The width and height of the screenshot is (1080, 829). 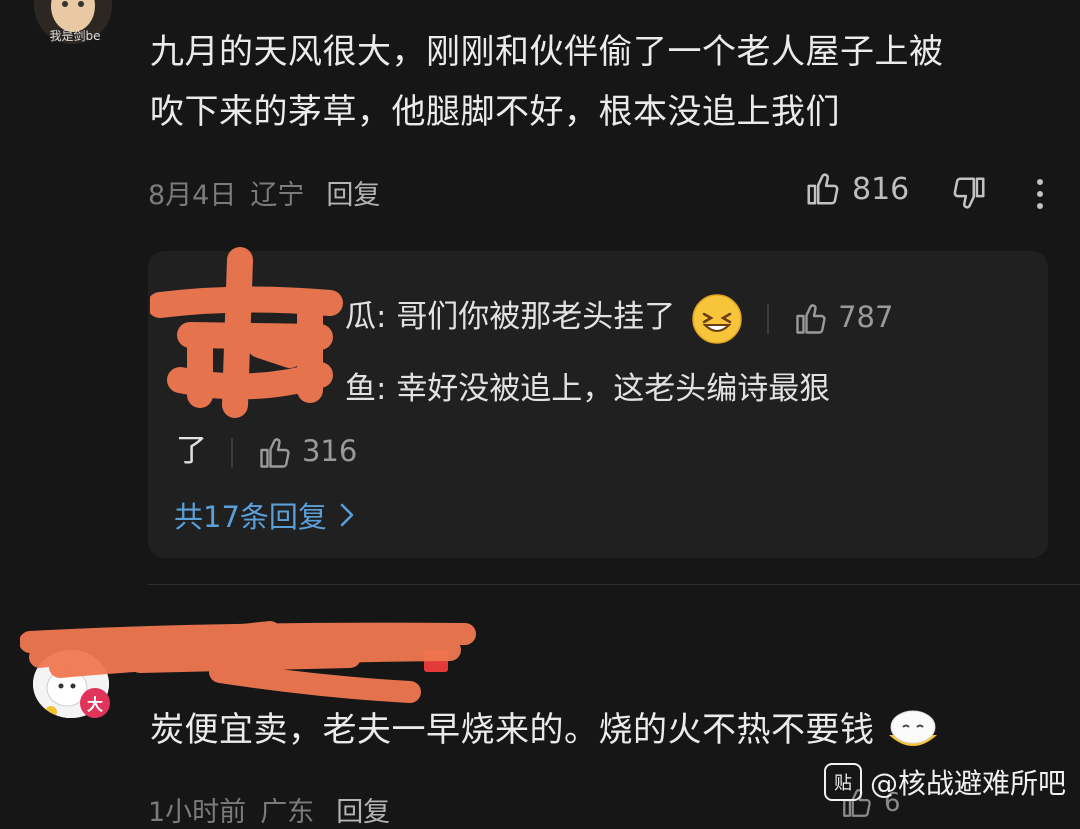 I want to click on dislike-button, so click(x=969, y=195).